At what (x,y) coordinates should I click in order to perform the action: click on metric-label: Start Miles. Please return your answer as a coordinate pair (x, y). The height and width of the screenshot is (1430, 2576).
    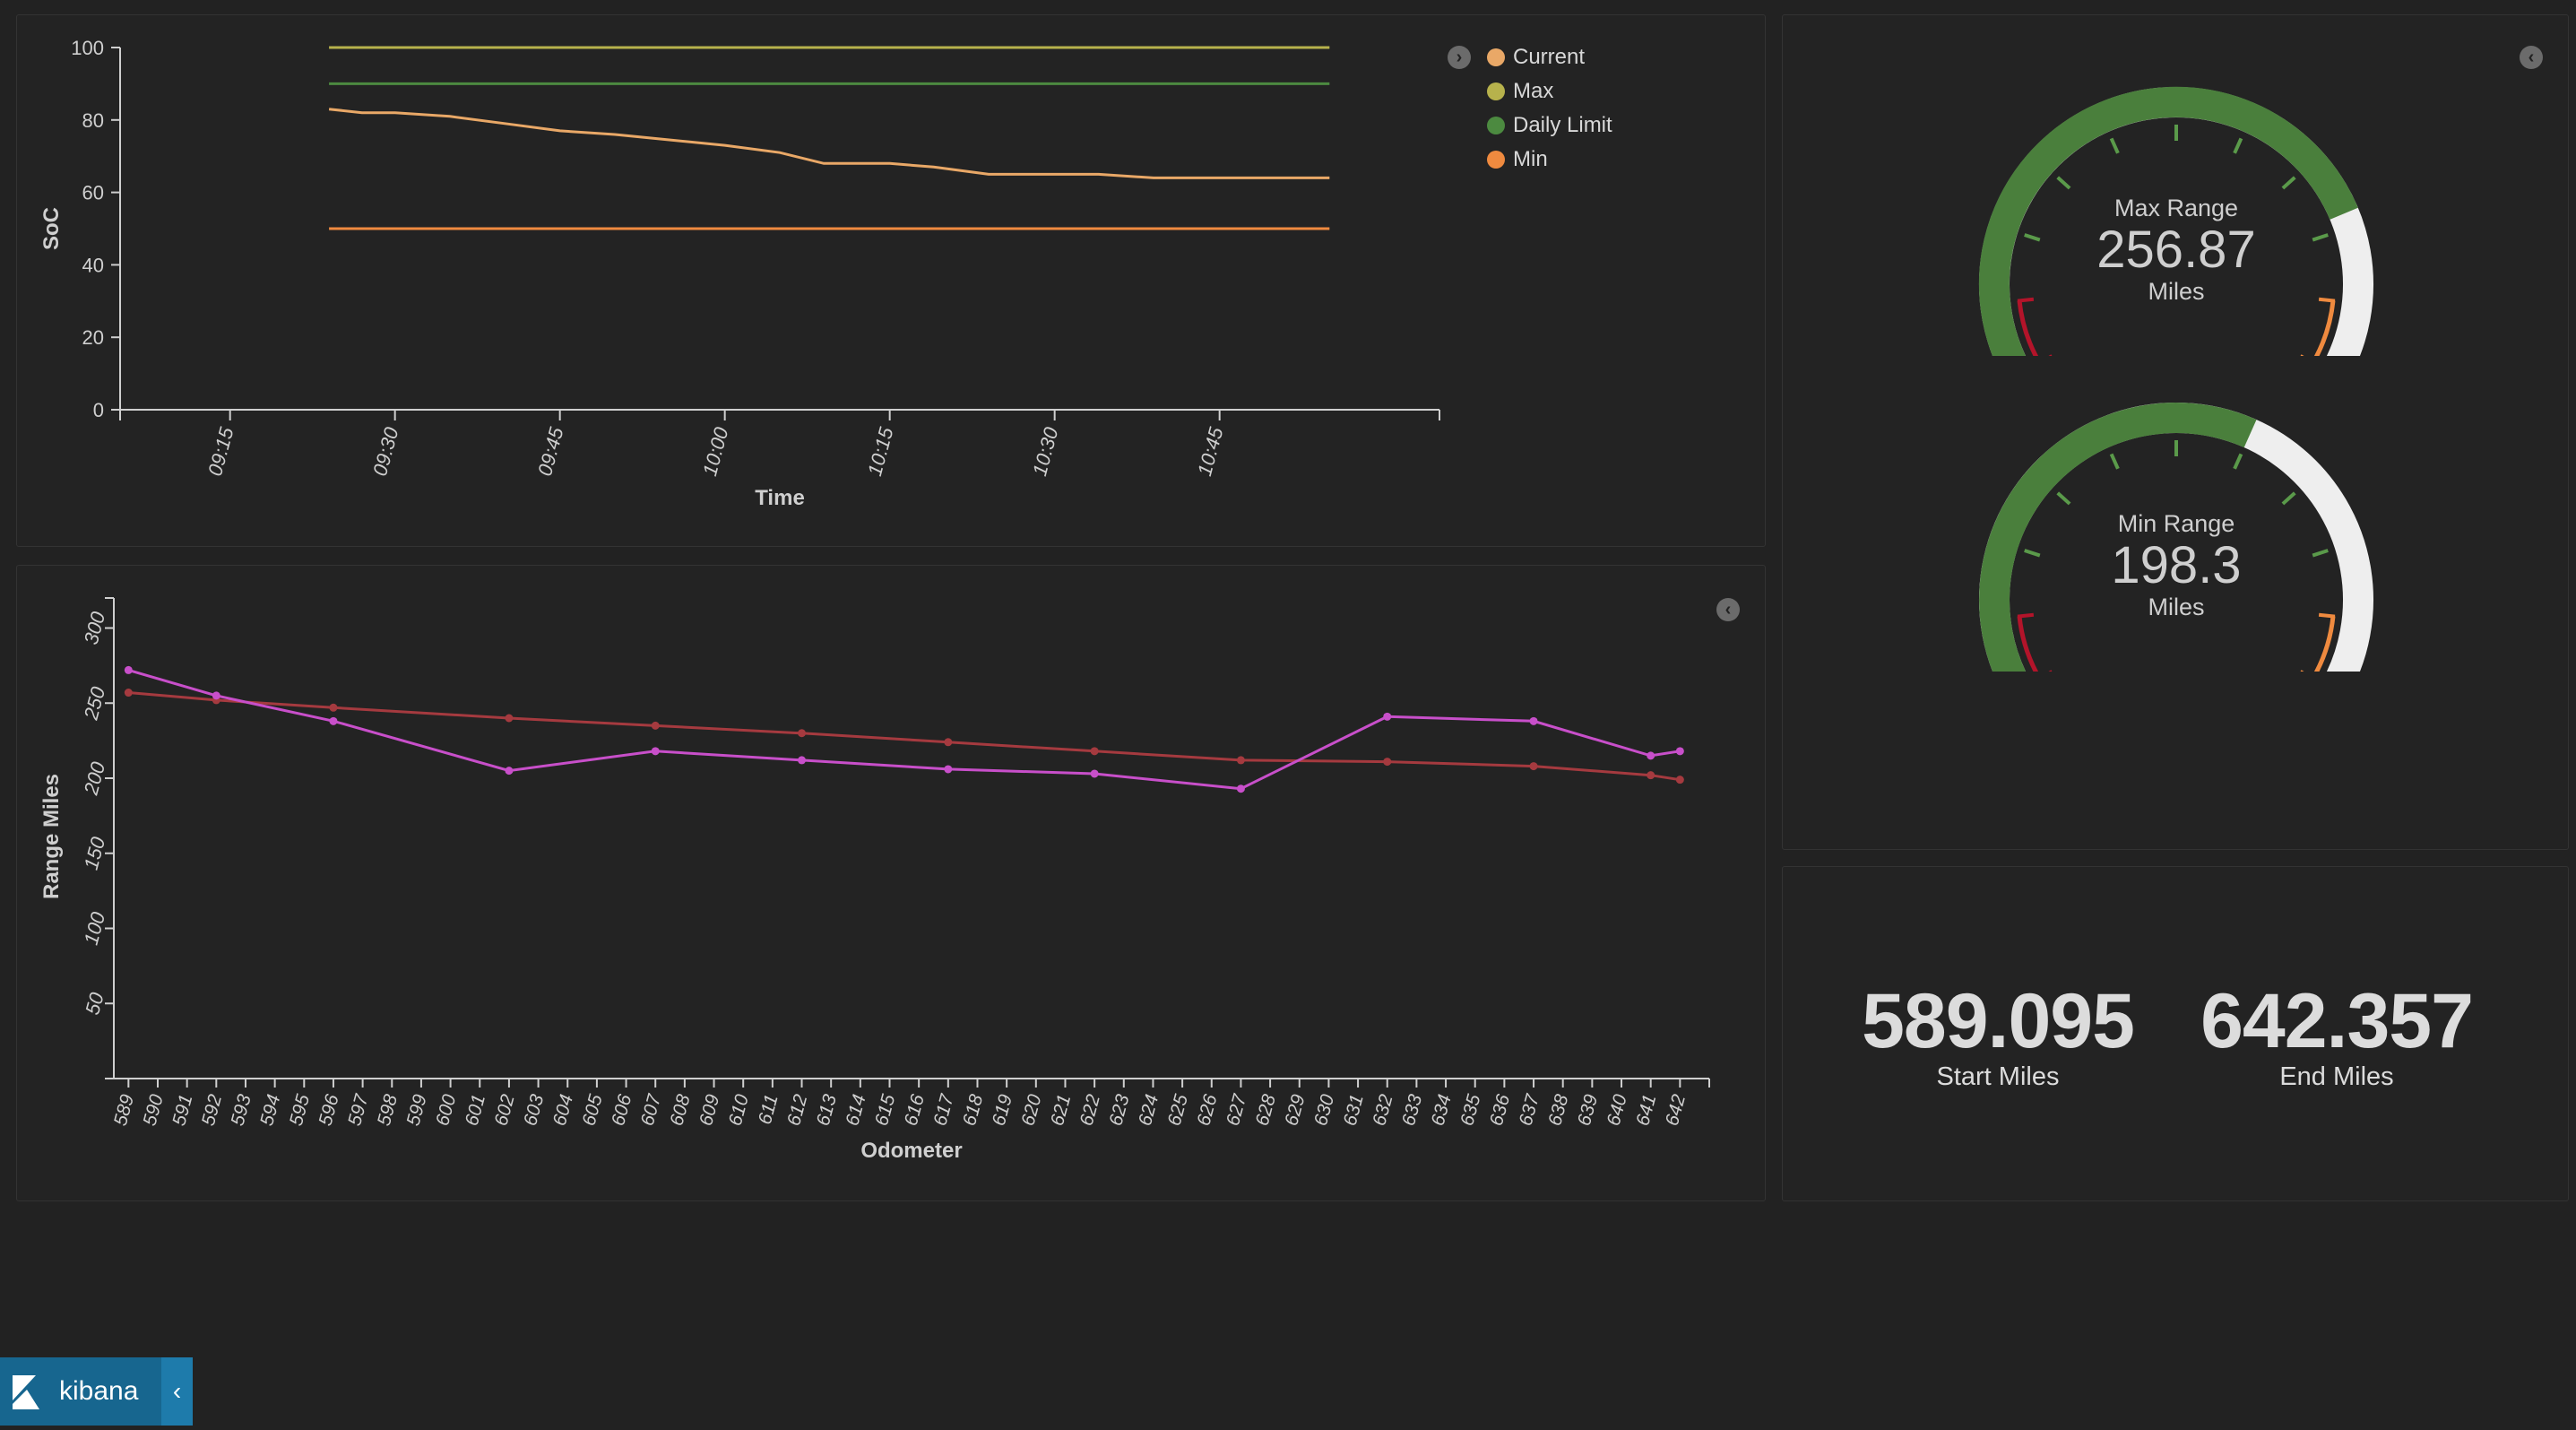
    Looking at the image, I should click on (1998, 1076).